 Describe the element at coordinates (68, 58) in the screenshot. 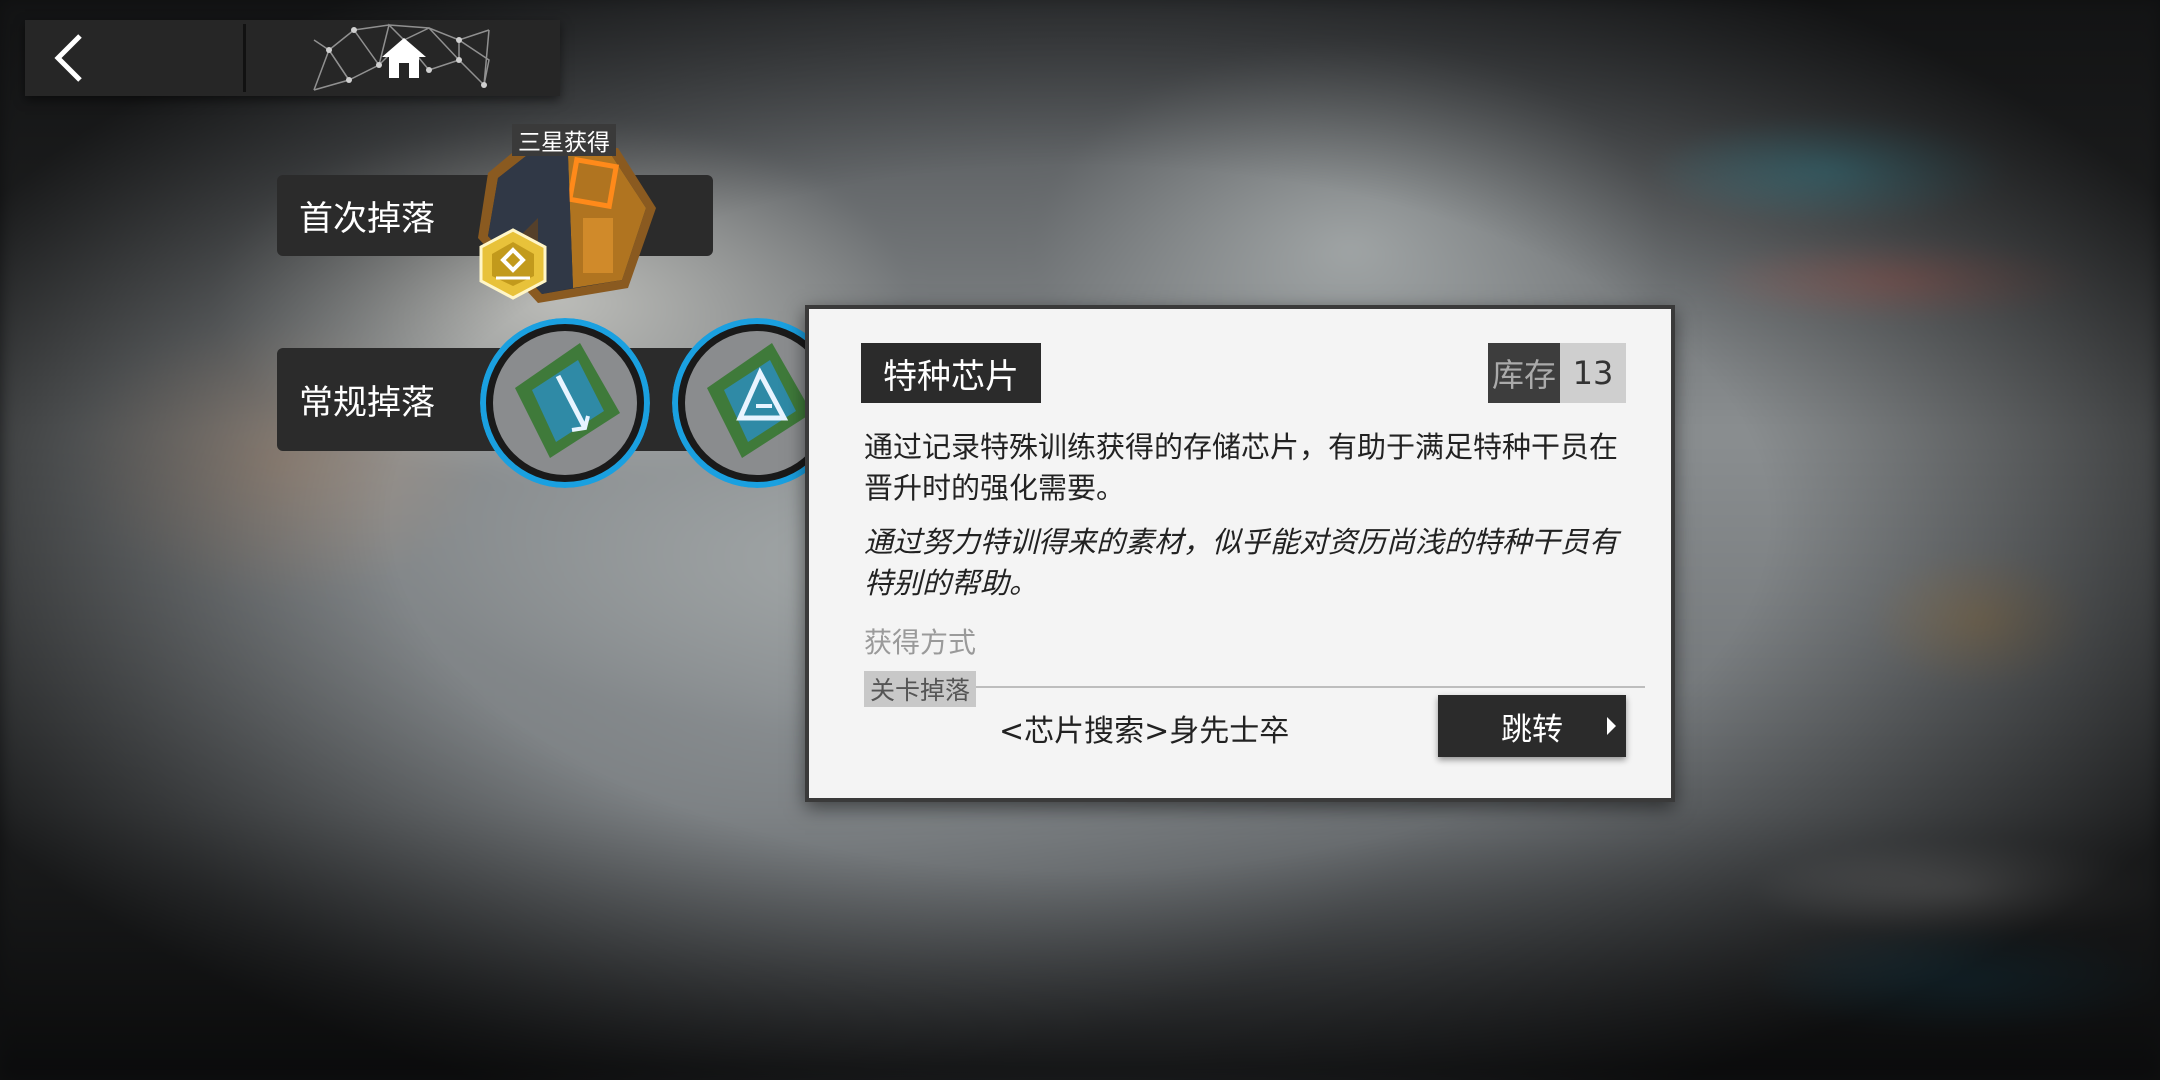

I see `chevron-left-icon` at that location.